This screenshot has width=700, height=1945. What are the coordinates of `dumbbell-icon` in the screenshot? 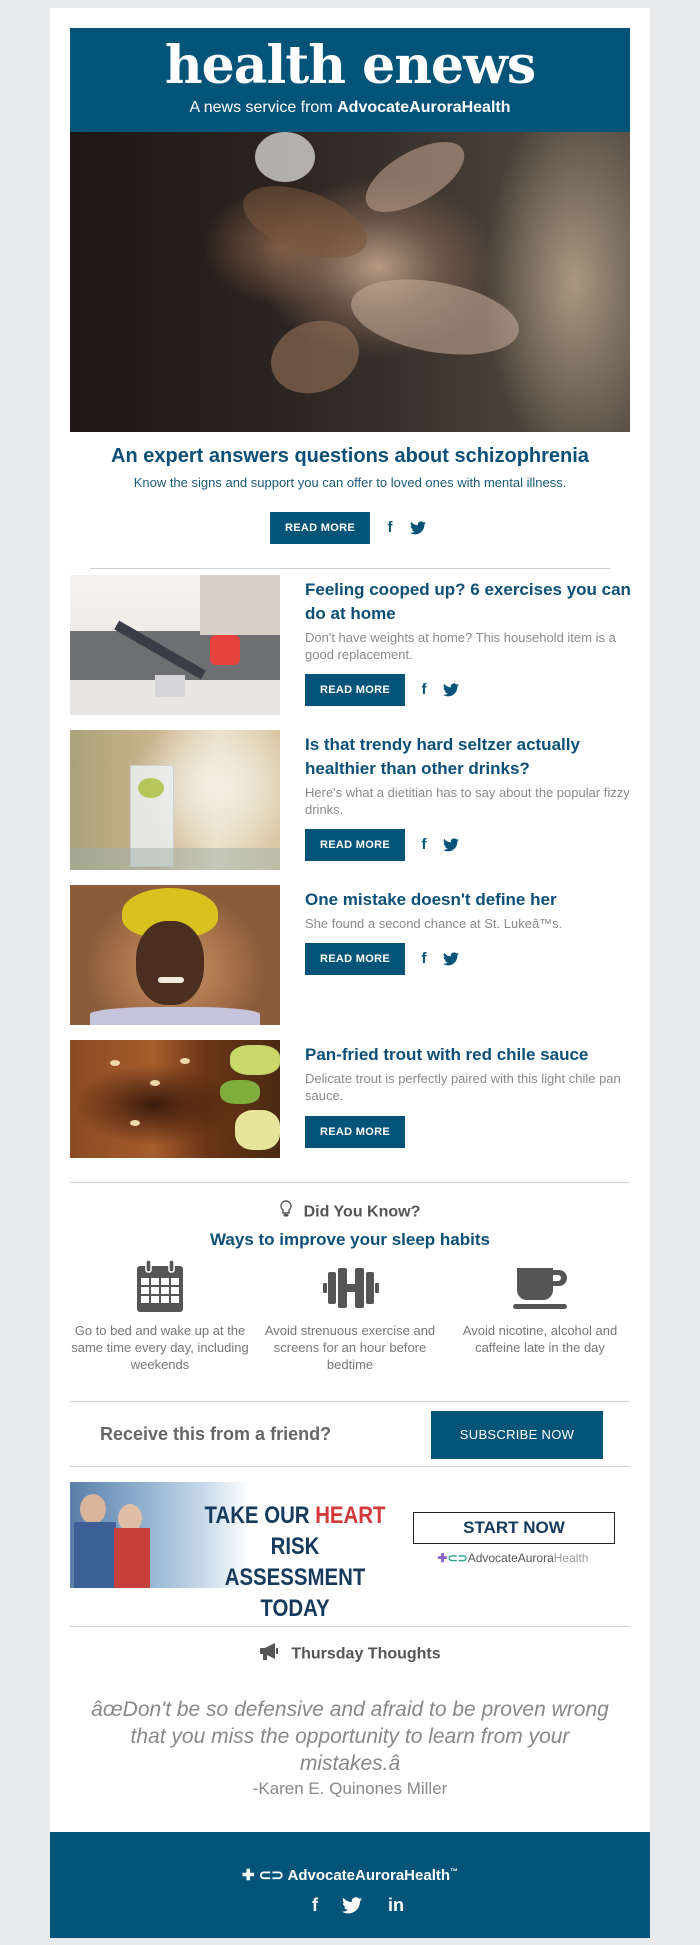 It's located at (350, 1287).